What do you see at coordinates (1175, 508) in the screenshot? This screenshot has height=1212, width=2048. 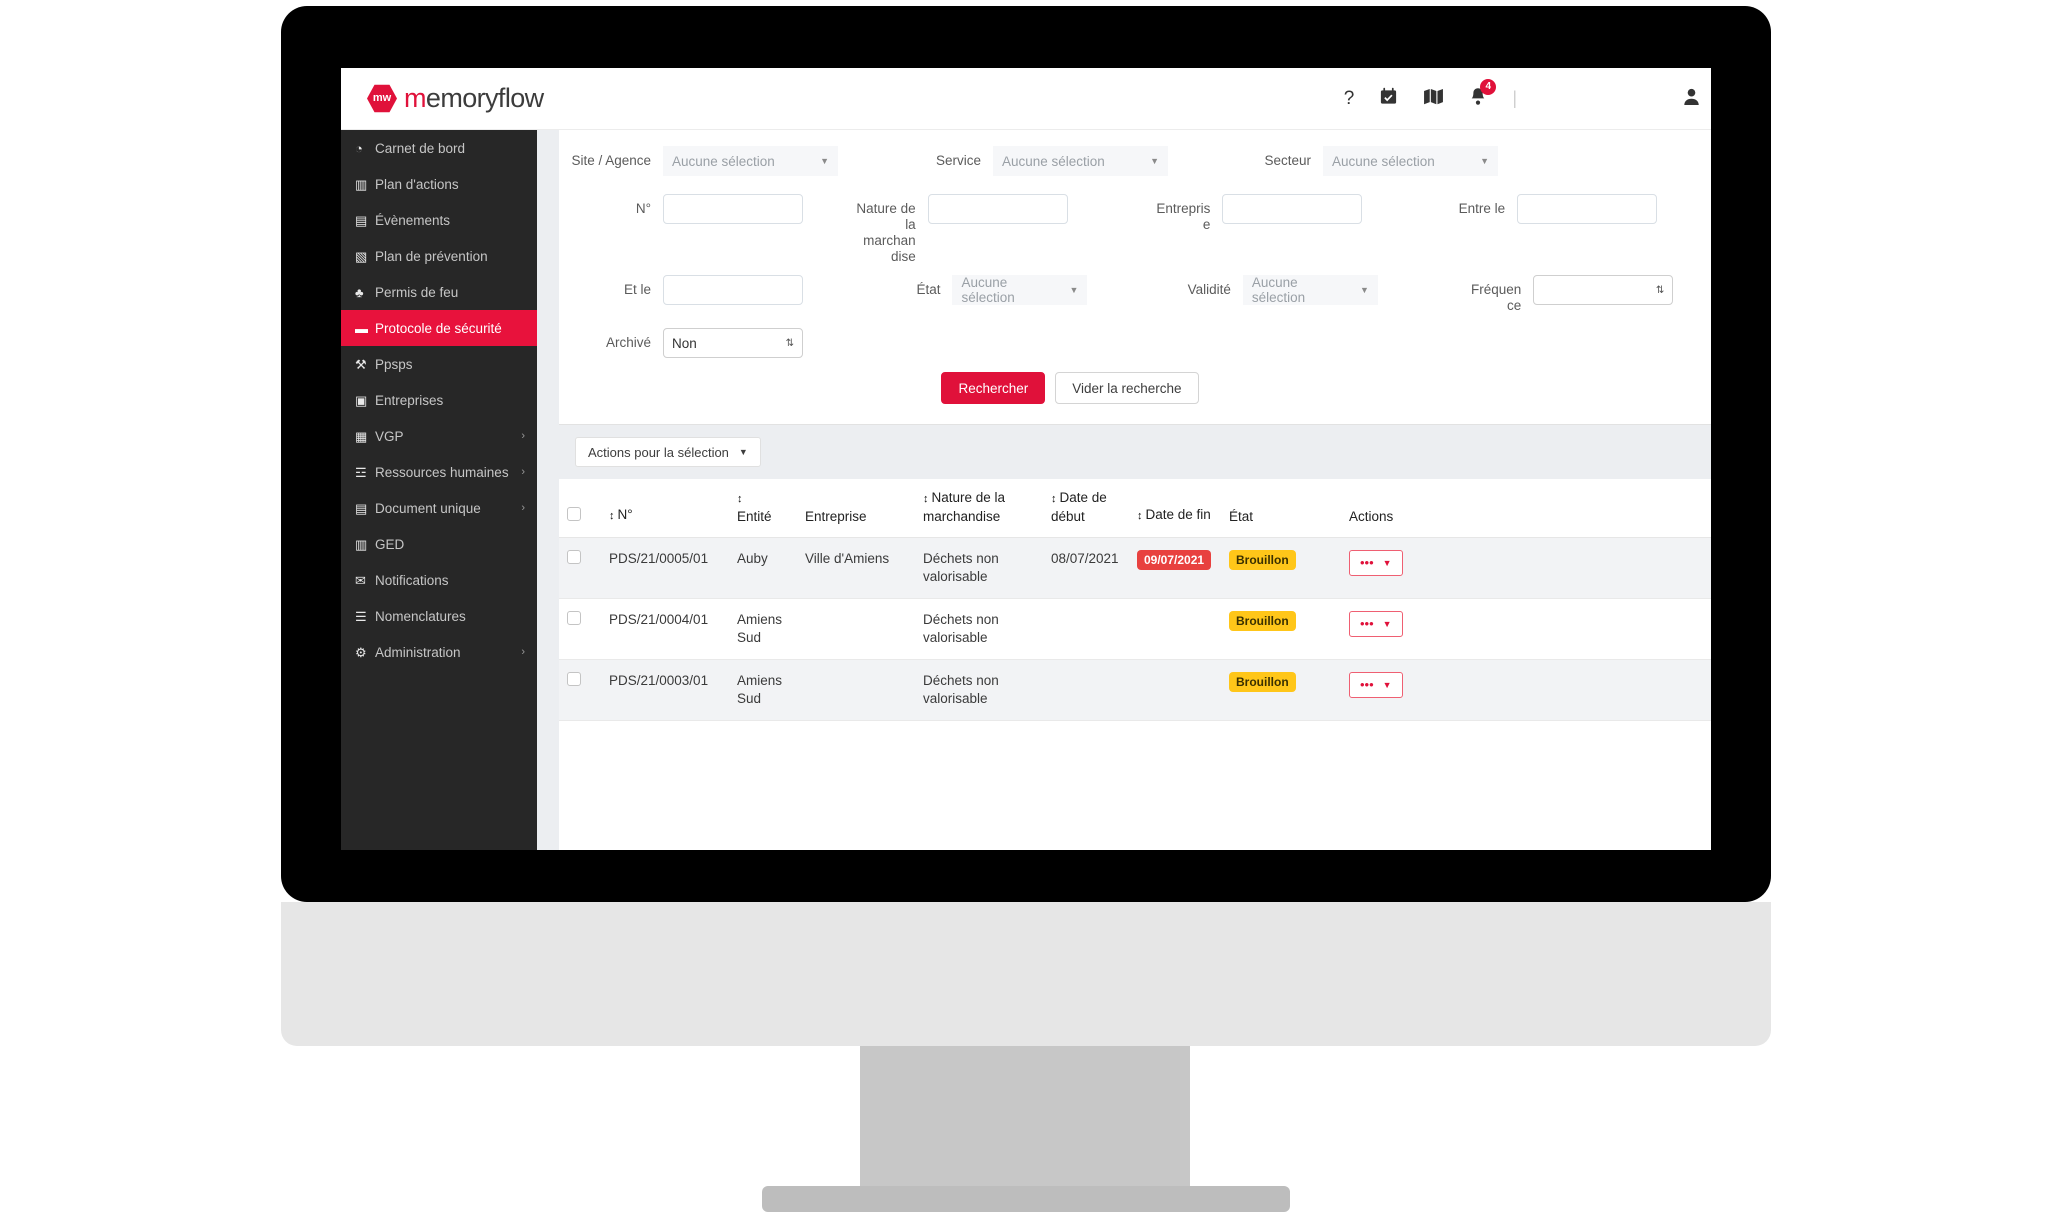 I see `header-date-fin: ↕ Date de fin` at bounding box center [1175, 508].